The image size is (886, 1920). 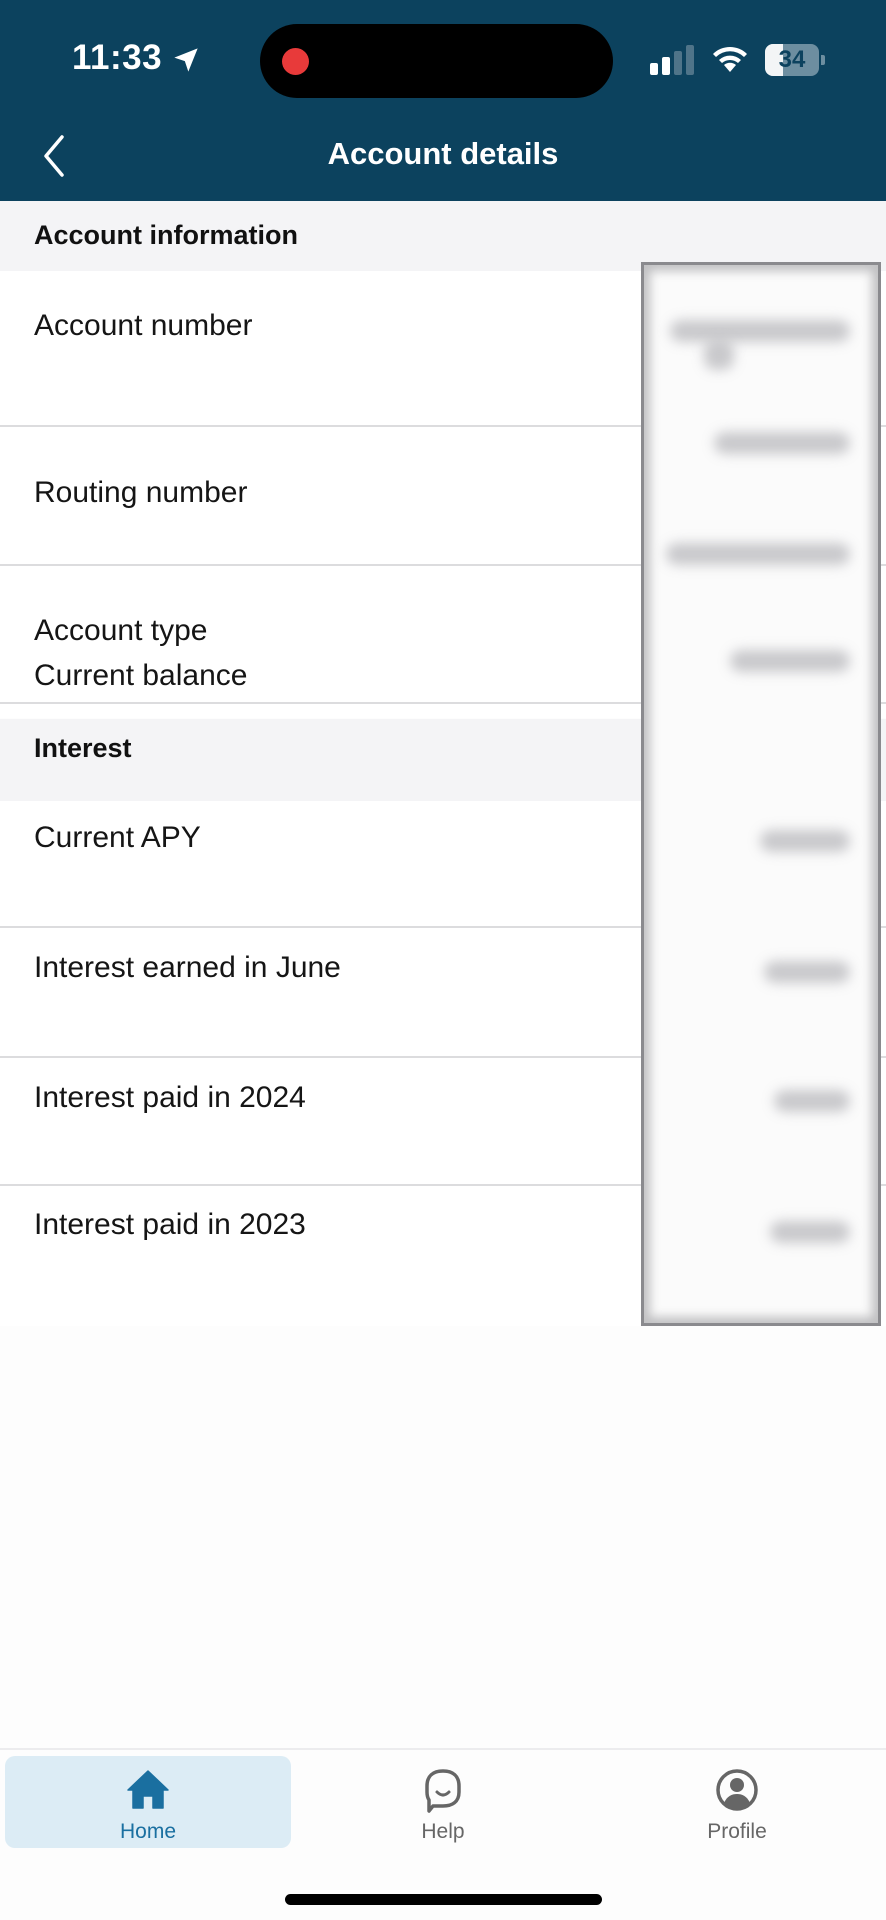 I want to click on redacted-value-account-number, so click(x=760, y=331).